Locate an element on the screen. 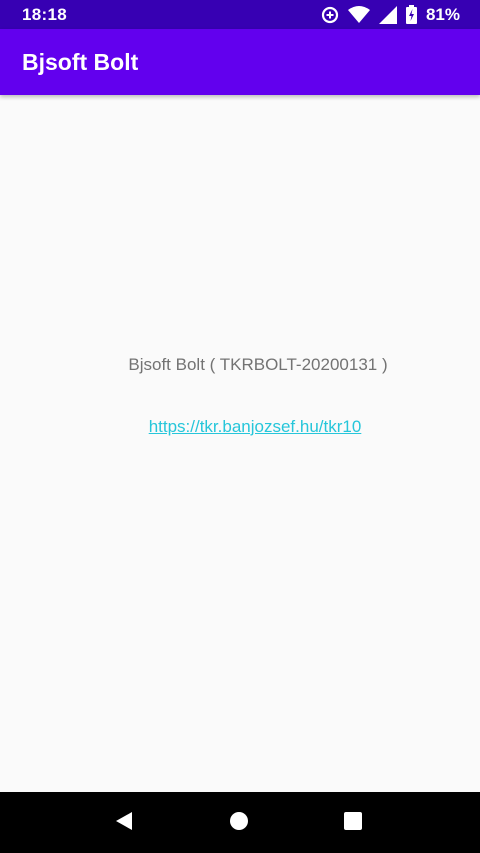 The height and width of the screenshot is (853, 480). app-bar: Bjsoft Bolt is located at coordinates (240, 62).